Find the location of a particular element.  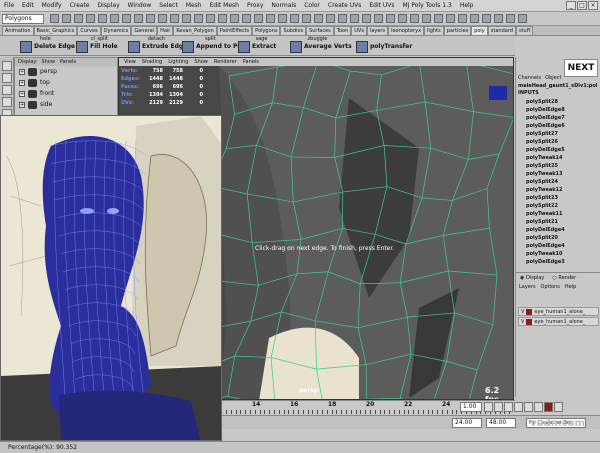

go-to-end-icon is located at coordinates (538, 407).